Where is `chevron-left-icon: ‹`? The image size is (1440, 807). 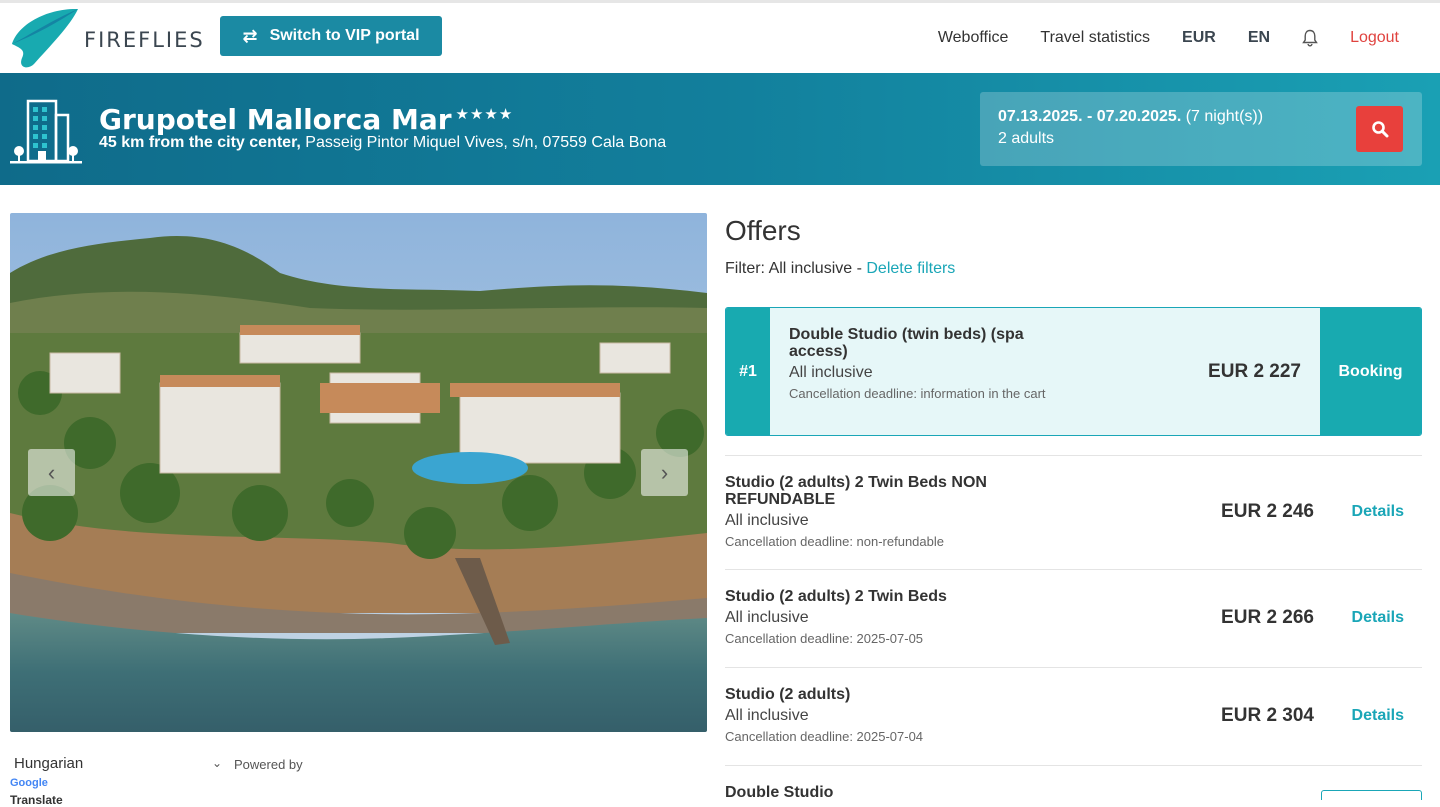 chevron-left-icon: ‹ is located at coordinates (51, 472).